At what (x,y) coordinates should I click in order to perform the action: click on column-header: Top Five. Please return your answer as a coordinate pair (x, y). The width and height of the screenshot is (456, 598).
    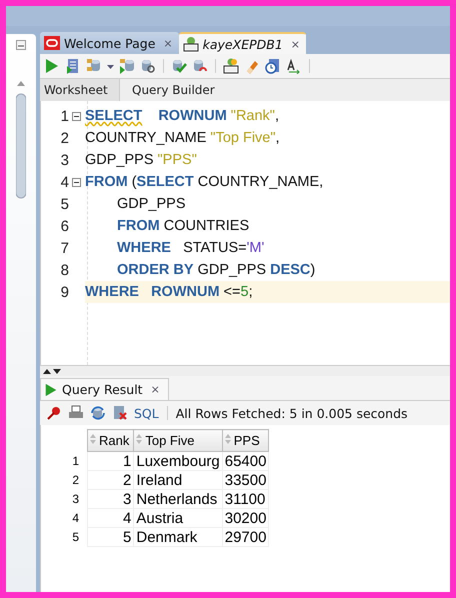
    Looking at the image, I should click on (178, 441).